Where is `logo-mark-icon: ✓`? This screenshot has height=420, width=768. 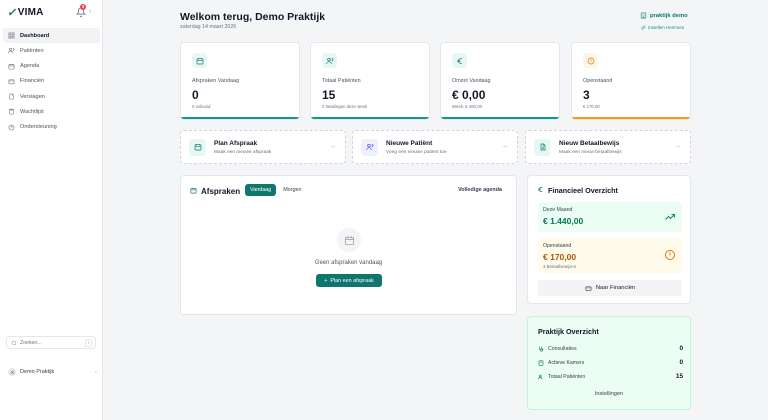 logo-mark-icon: ✓ is located at coordinates (11, 12).